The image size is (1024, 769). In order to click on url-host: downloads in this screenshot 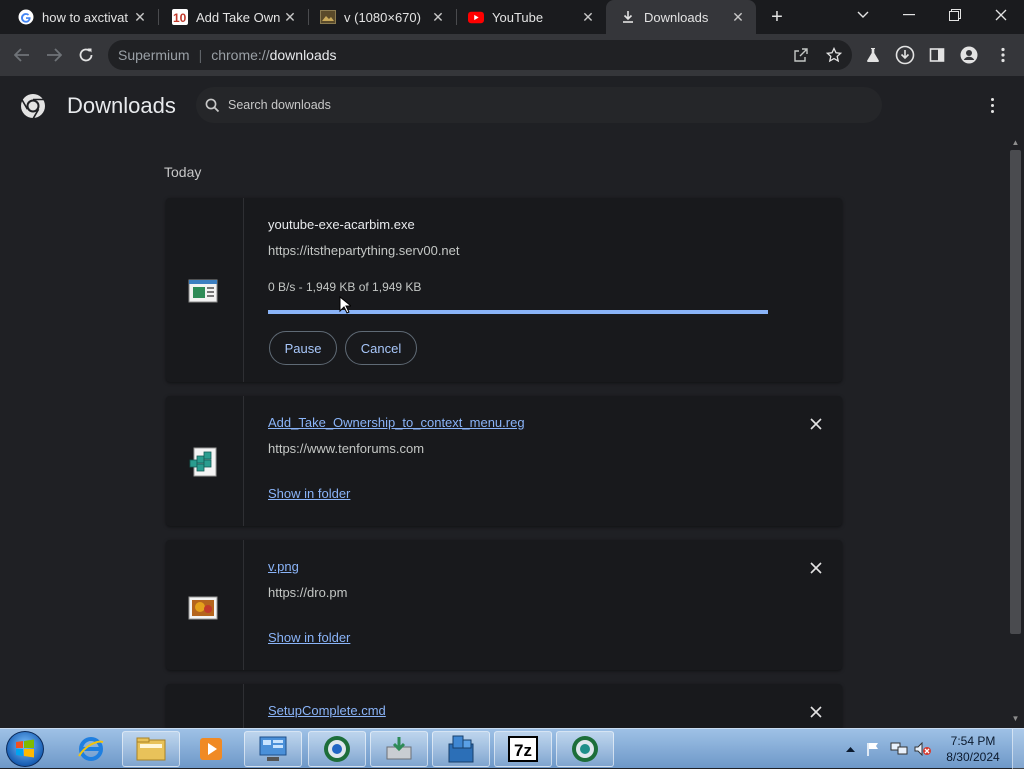, I will do `click(303, 55)`.